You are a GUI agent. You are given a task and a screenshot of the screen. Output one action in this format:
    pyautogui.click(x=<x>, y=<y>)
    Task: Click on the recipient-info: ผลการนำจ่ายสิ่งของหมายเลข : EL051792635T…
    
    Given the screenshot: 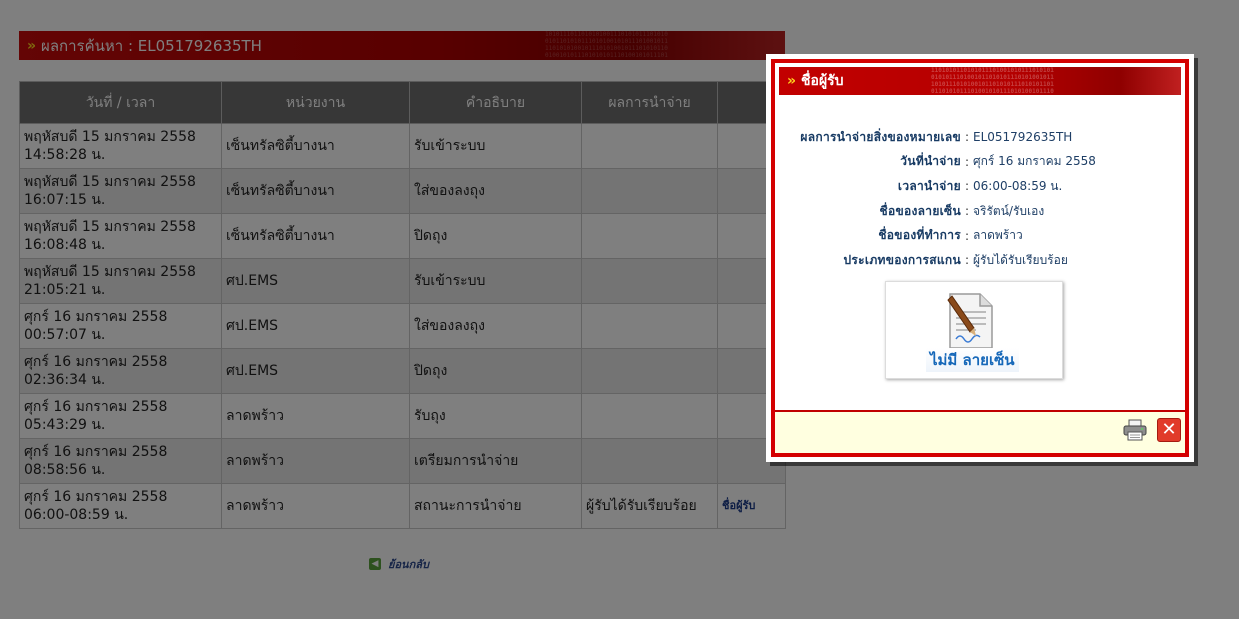 What is the action you would take?
    pyautogui.click(x=978, y=199)
    